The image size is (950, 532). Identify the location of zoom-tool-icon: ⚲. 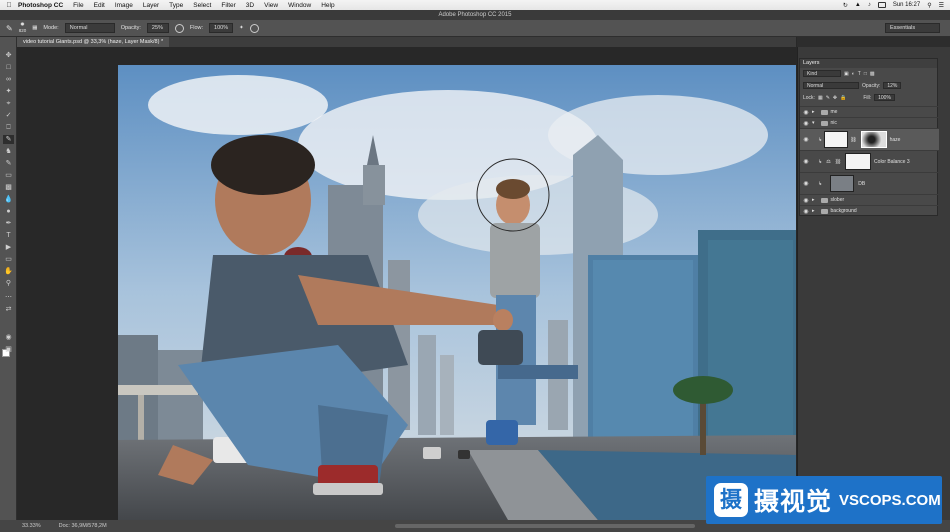
(8, 283).